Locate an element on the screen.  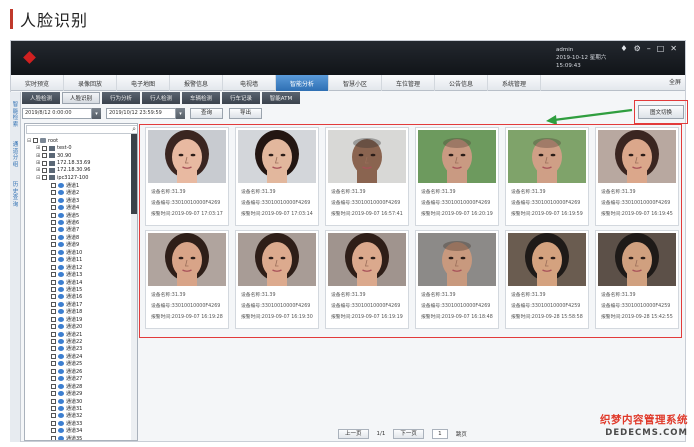
subnav-item: 行车记录 is located at coordinates (241, 98).